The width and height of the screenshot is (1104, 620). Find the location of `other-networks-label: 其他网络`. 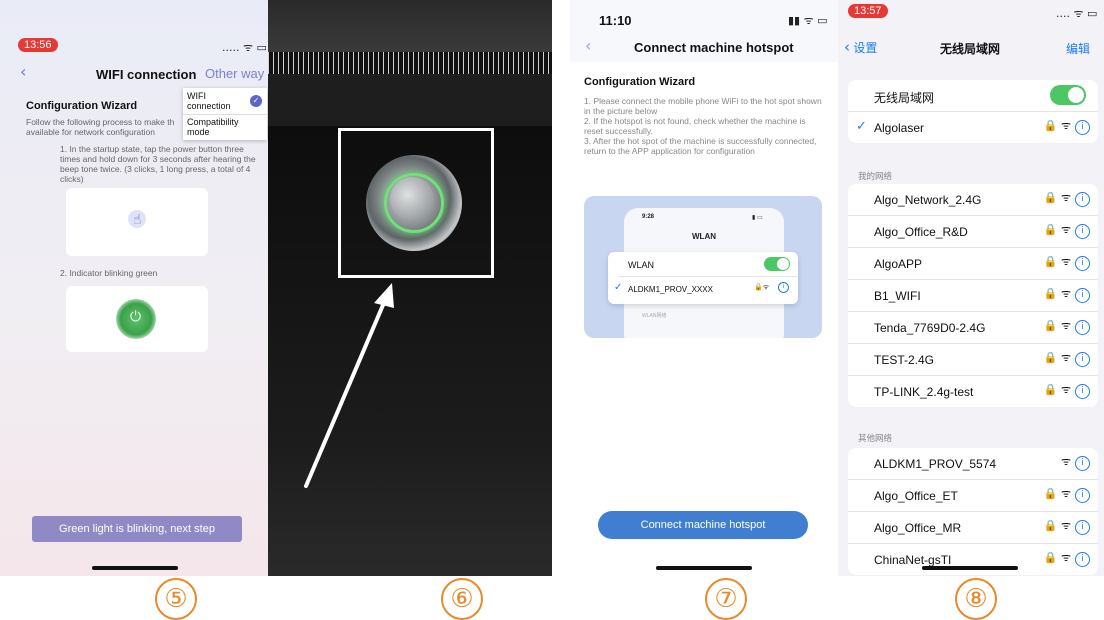

other-networks-label: 其他网络 is located at coordinates (875, 438).